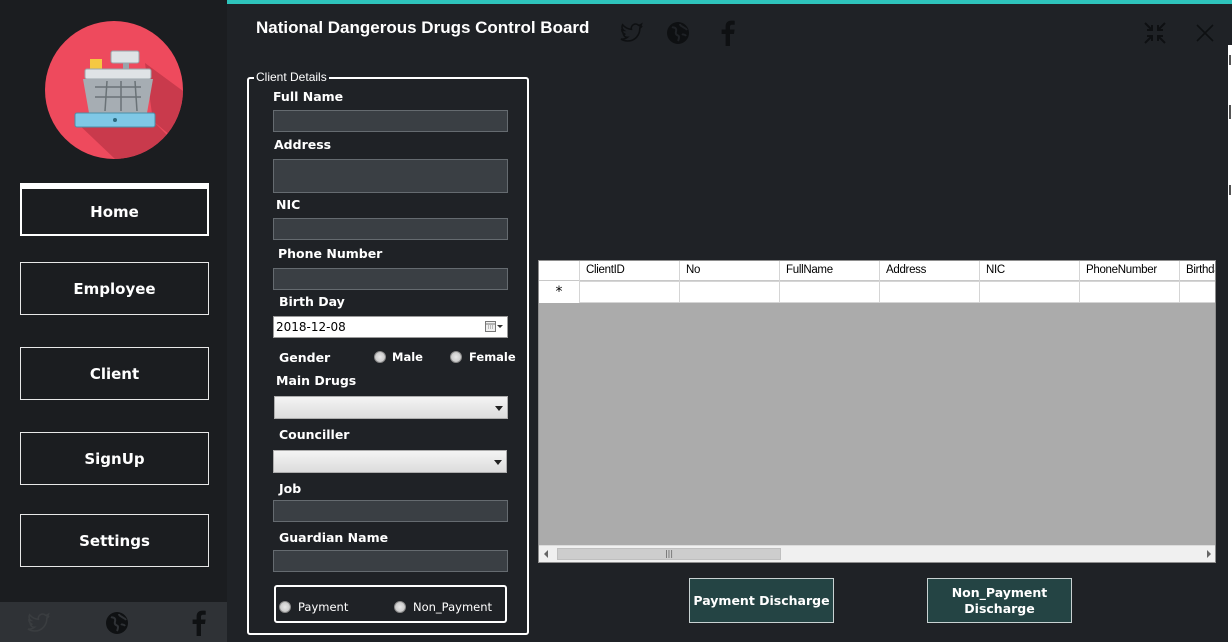 This screenshot has height=642, width=1232. What do you see at coordinates (1205, 33) in the screenshot?
I see `close-icon` at bounding box center [1205, 33].